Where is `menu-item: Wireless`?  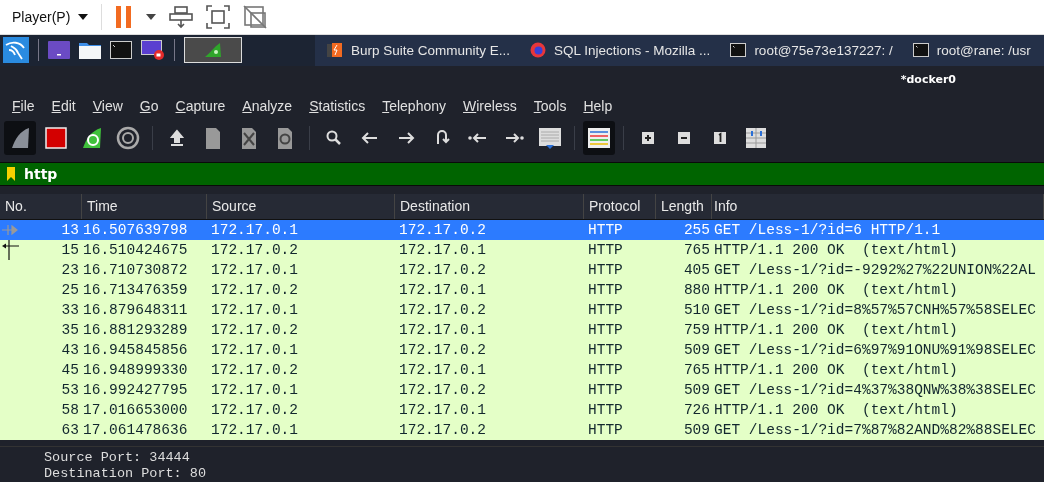 menu-item: Wireless is located at coordinates (490, 106).